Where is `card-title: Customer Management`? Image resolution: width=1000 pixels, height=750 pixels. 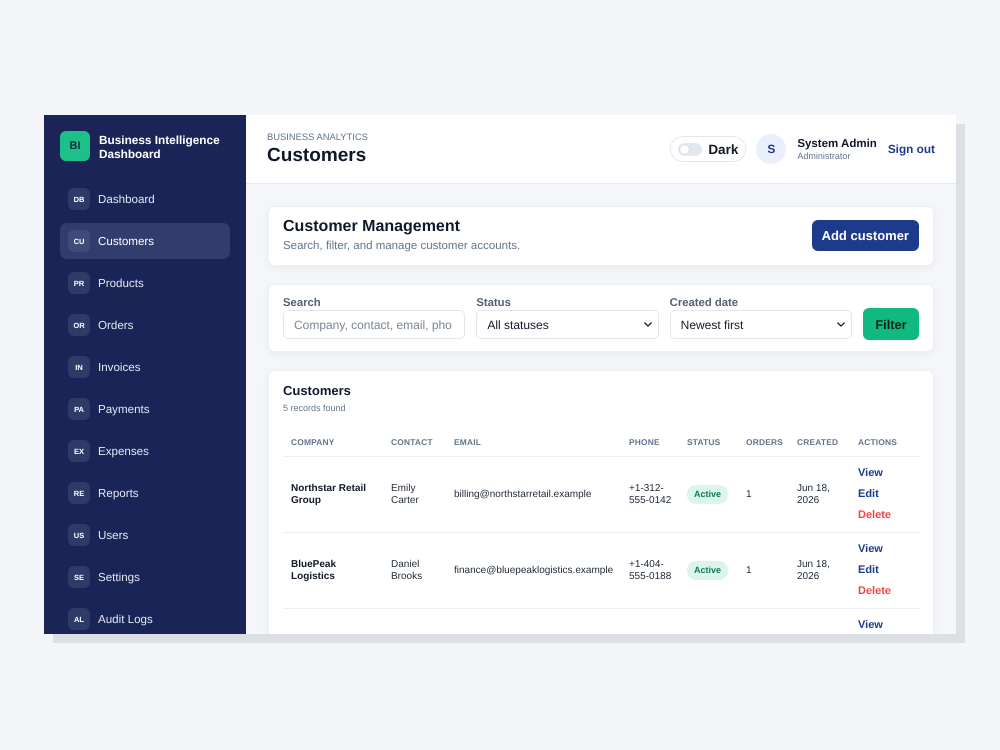
card-title: Customer Management is located at coordinates (372, 227).